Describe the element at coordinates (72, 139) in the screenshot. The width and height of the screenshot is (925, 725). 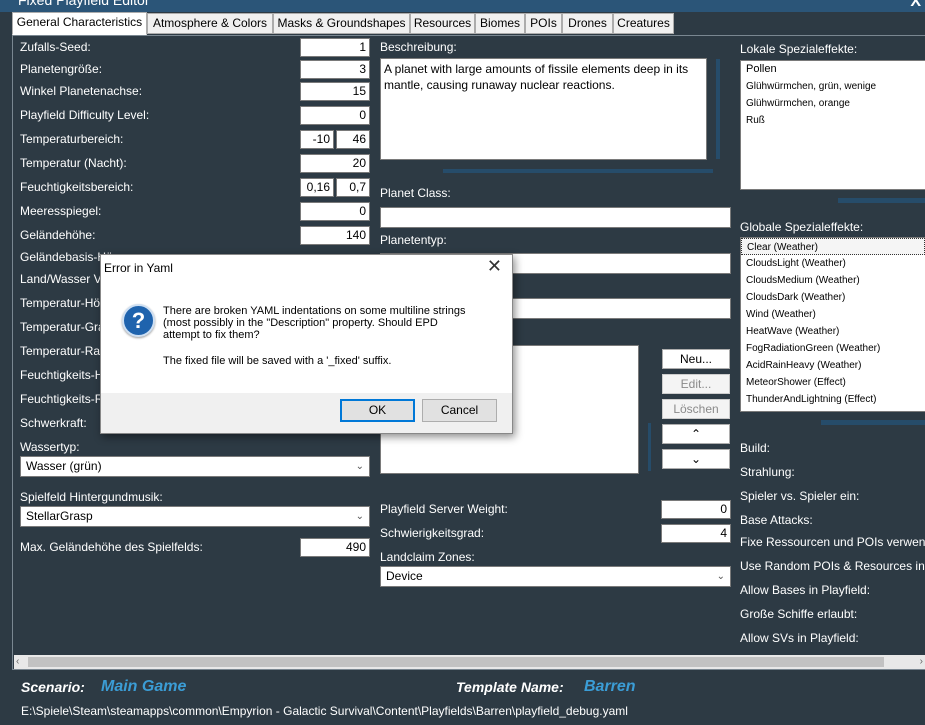
I see `label-temperature-range: Temperaturbereich:` at that location.